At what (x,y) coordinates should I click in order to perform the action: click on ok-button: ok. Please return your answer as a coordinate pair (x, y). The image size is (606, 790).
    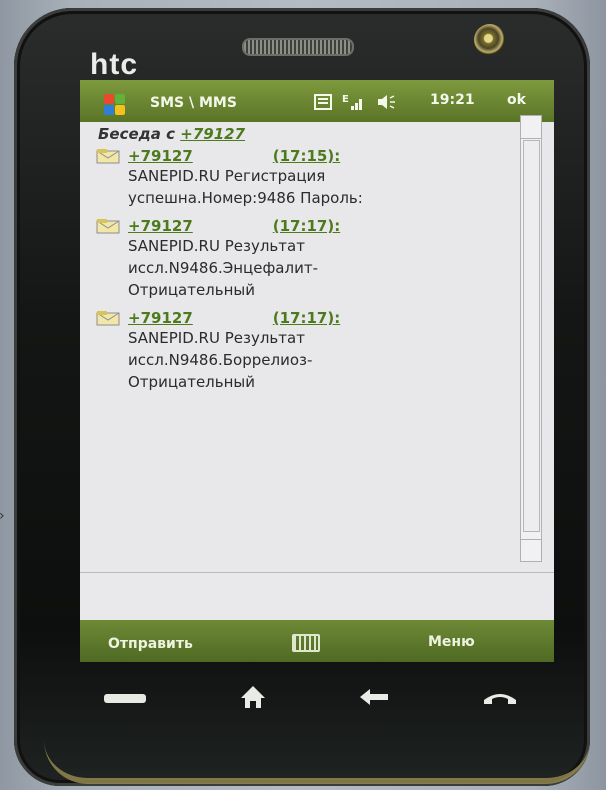
    Looking at the image, I should click on (516, 100).